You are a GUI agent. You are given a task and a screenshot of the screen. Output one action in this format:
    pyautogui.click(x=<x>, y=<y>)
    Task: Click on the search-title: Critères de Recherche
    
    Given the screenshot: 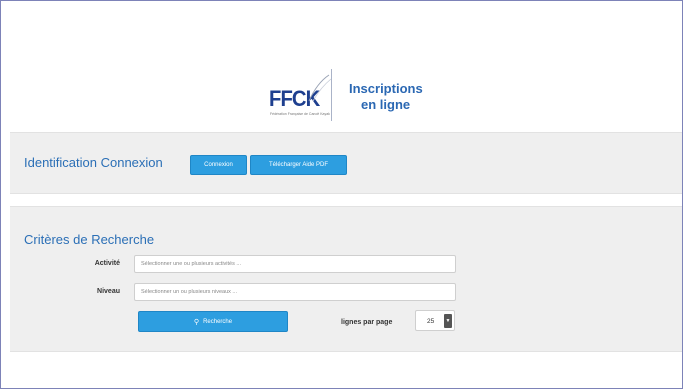 What is the action you would take?
    pyautogui.click(x=89, y=239)
    